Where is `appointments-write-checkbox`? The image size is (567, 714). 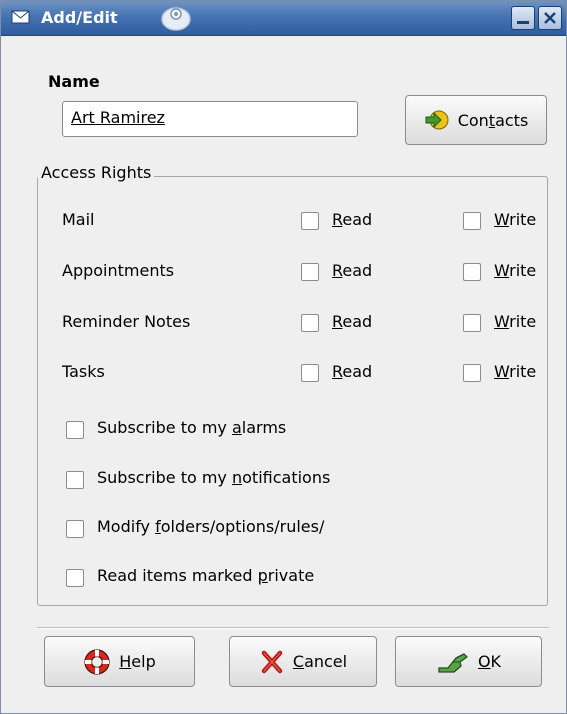
appointments-write-checkbox is located at coordinates (472, 272).